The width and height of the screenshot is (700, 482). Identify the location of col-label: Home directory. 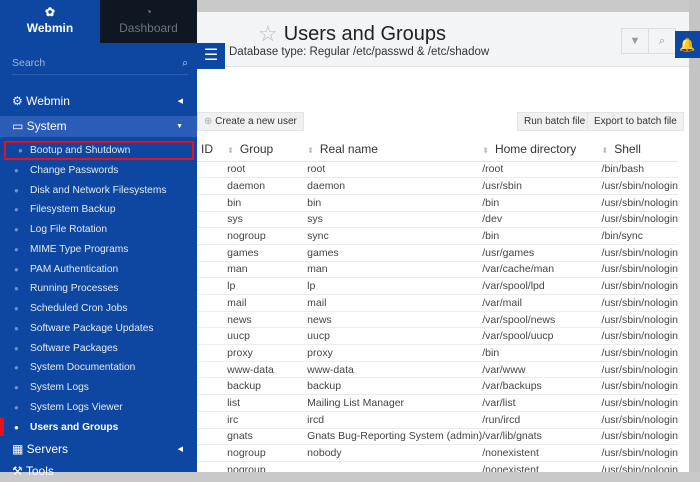
(535, 148).